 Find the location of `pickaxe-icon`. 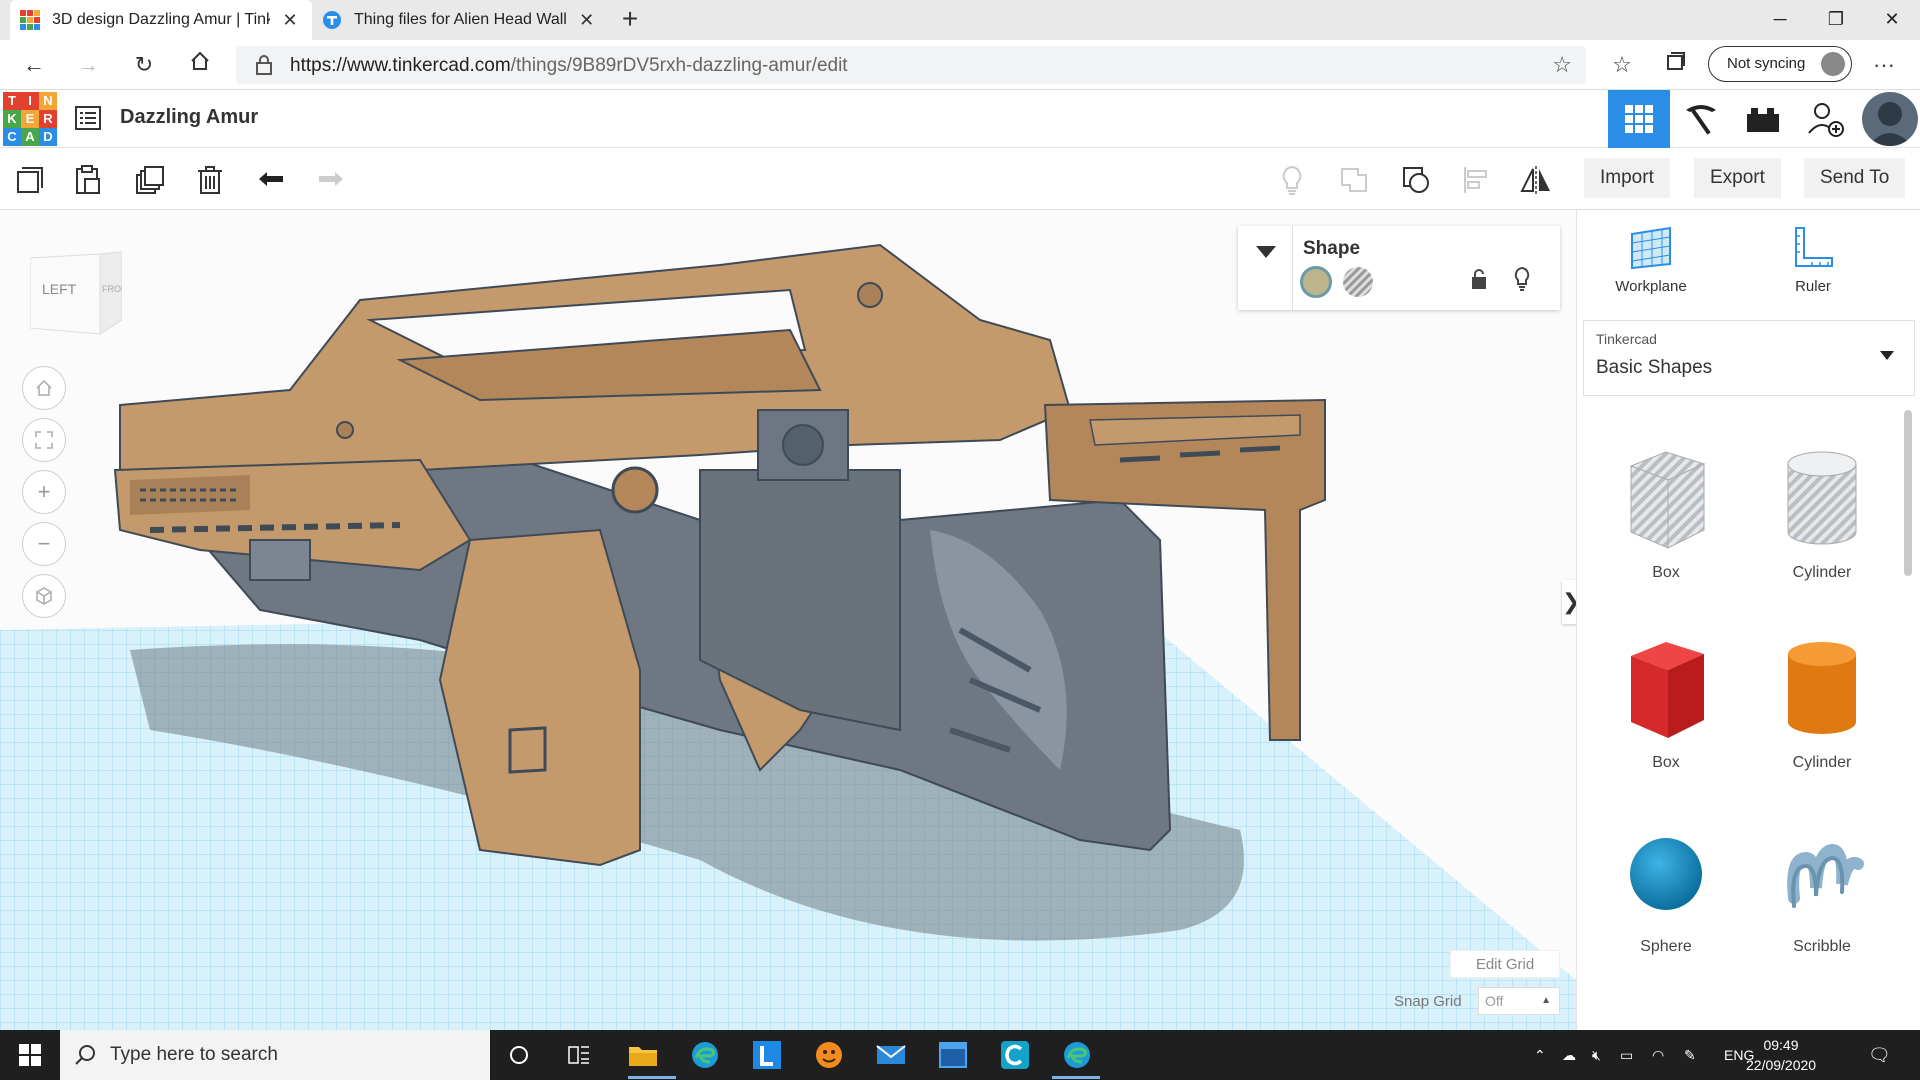

pickaxe-icon is located at coordinates (1701, 120).